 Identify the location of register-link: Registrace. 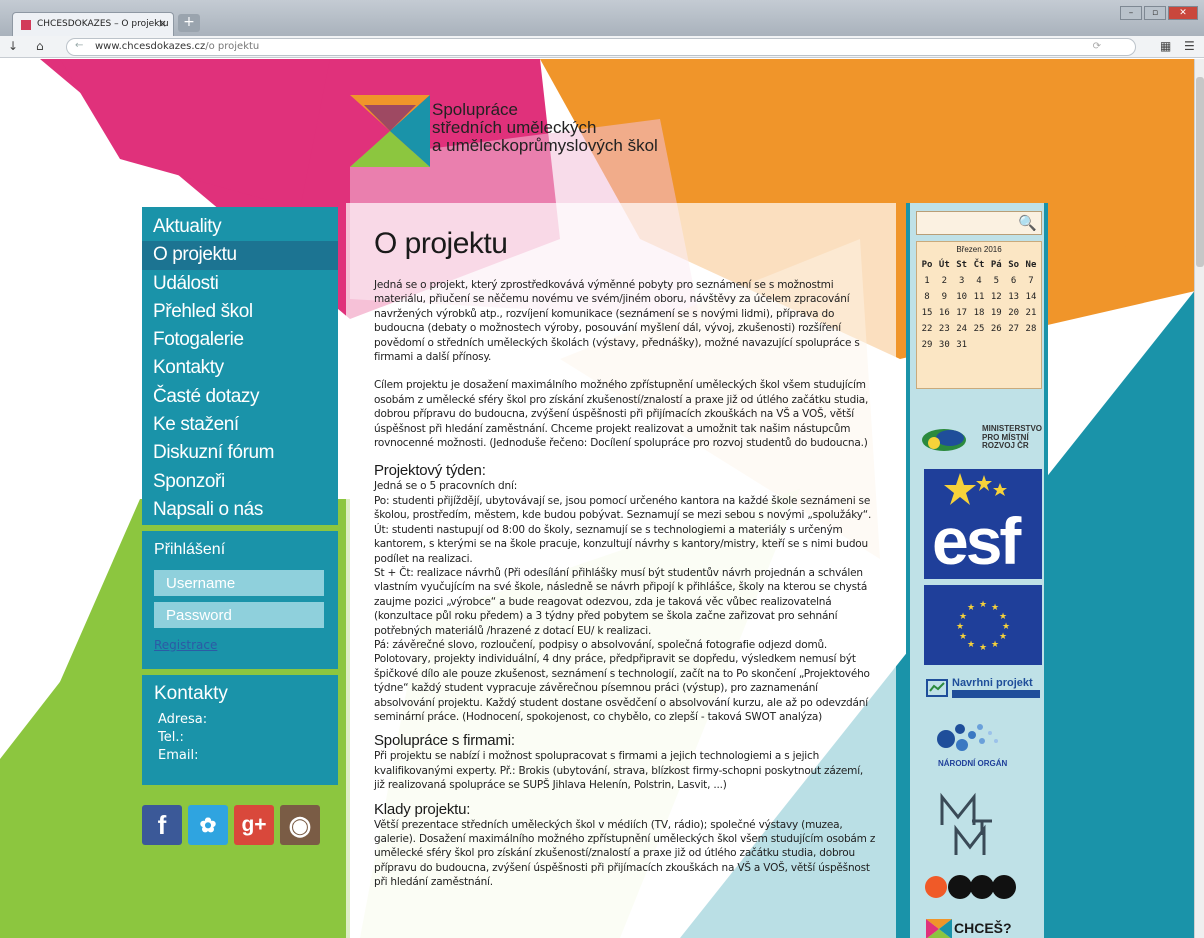
(185, 645).